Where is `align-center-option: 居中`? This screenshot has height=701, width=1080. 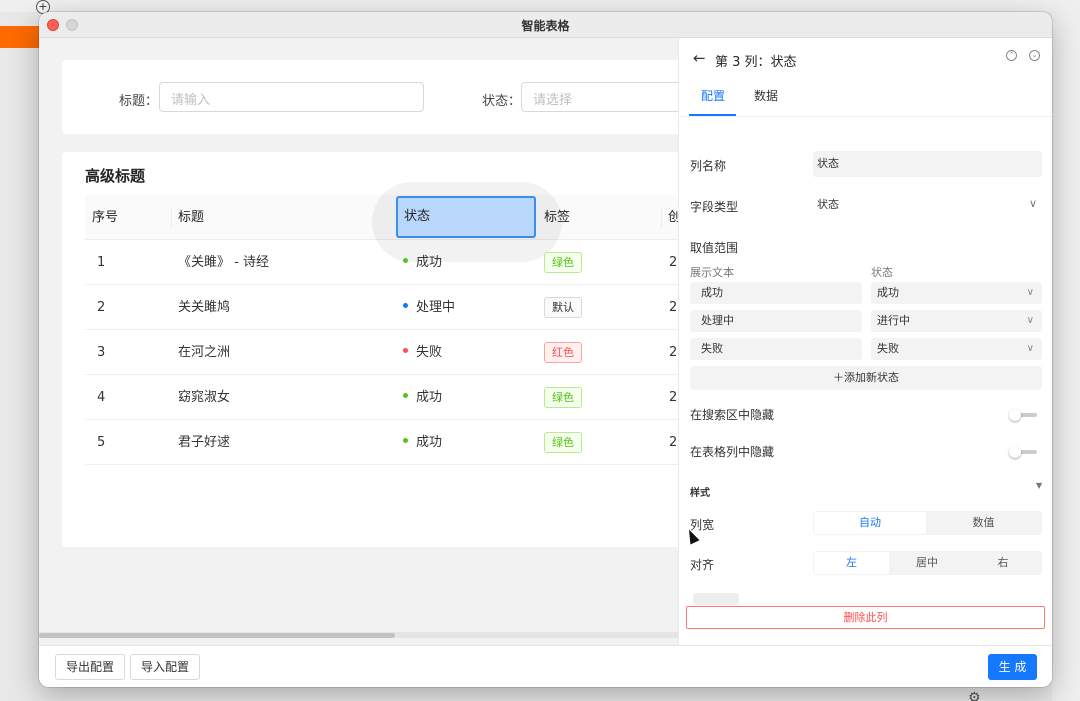
align-center-option: 居中 is located at coordinates (927, 563).